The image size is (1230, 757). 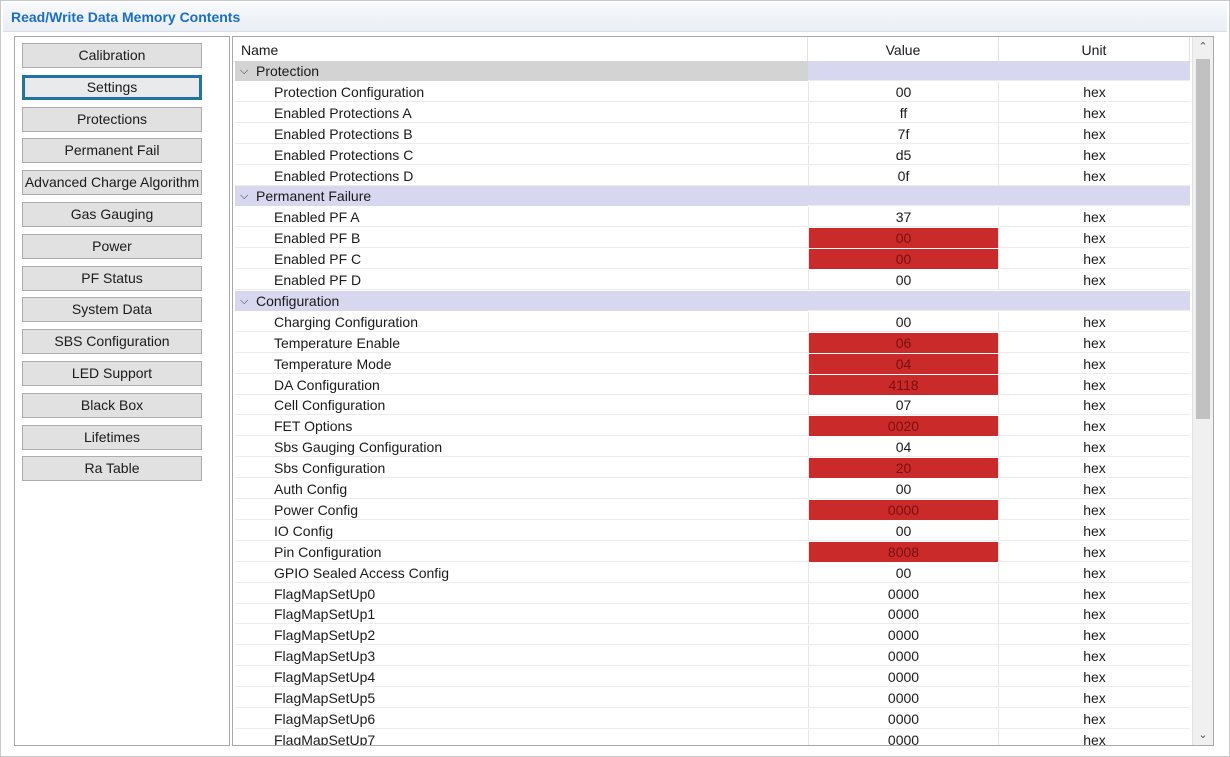 What do you see at coordinates (903, 405) in the screenshot?
I see `parameter-value: 07` at bounding box center [903, 405].